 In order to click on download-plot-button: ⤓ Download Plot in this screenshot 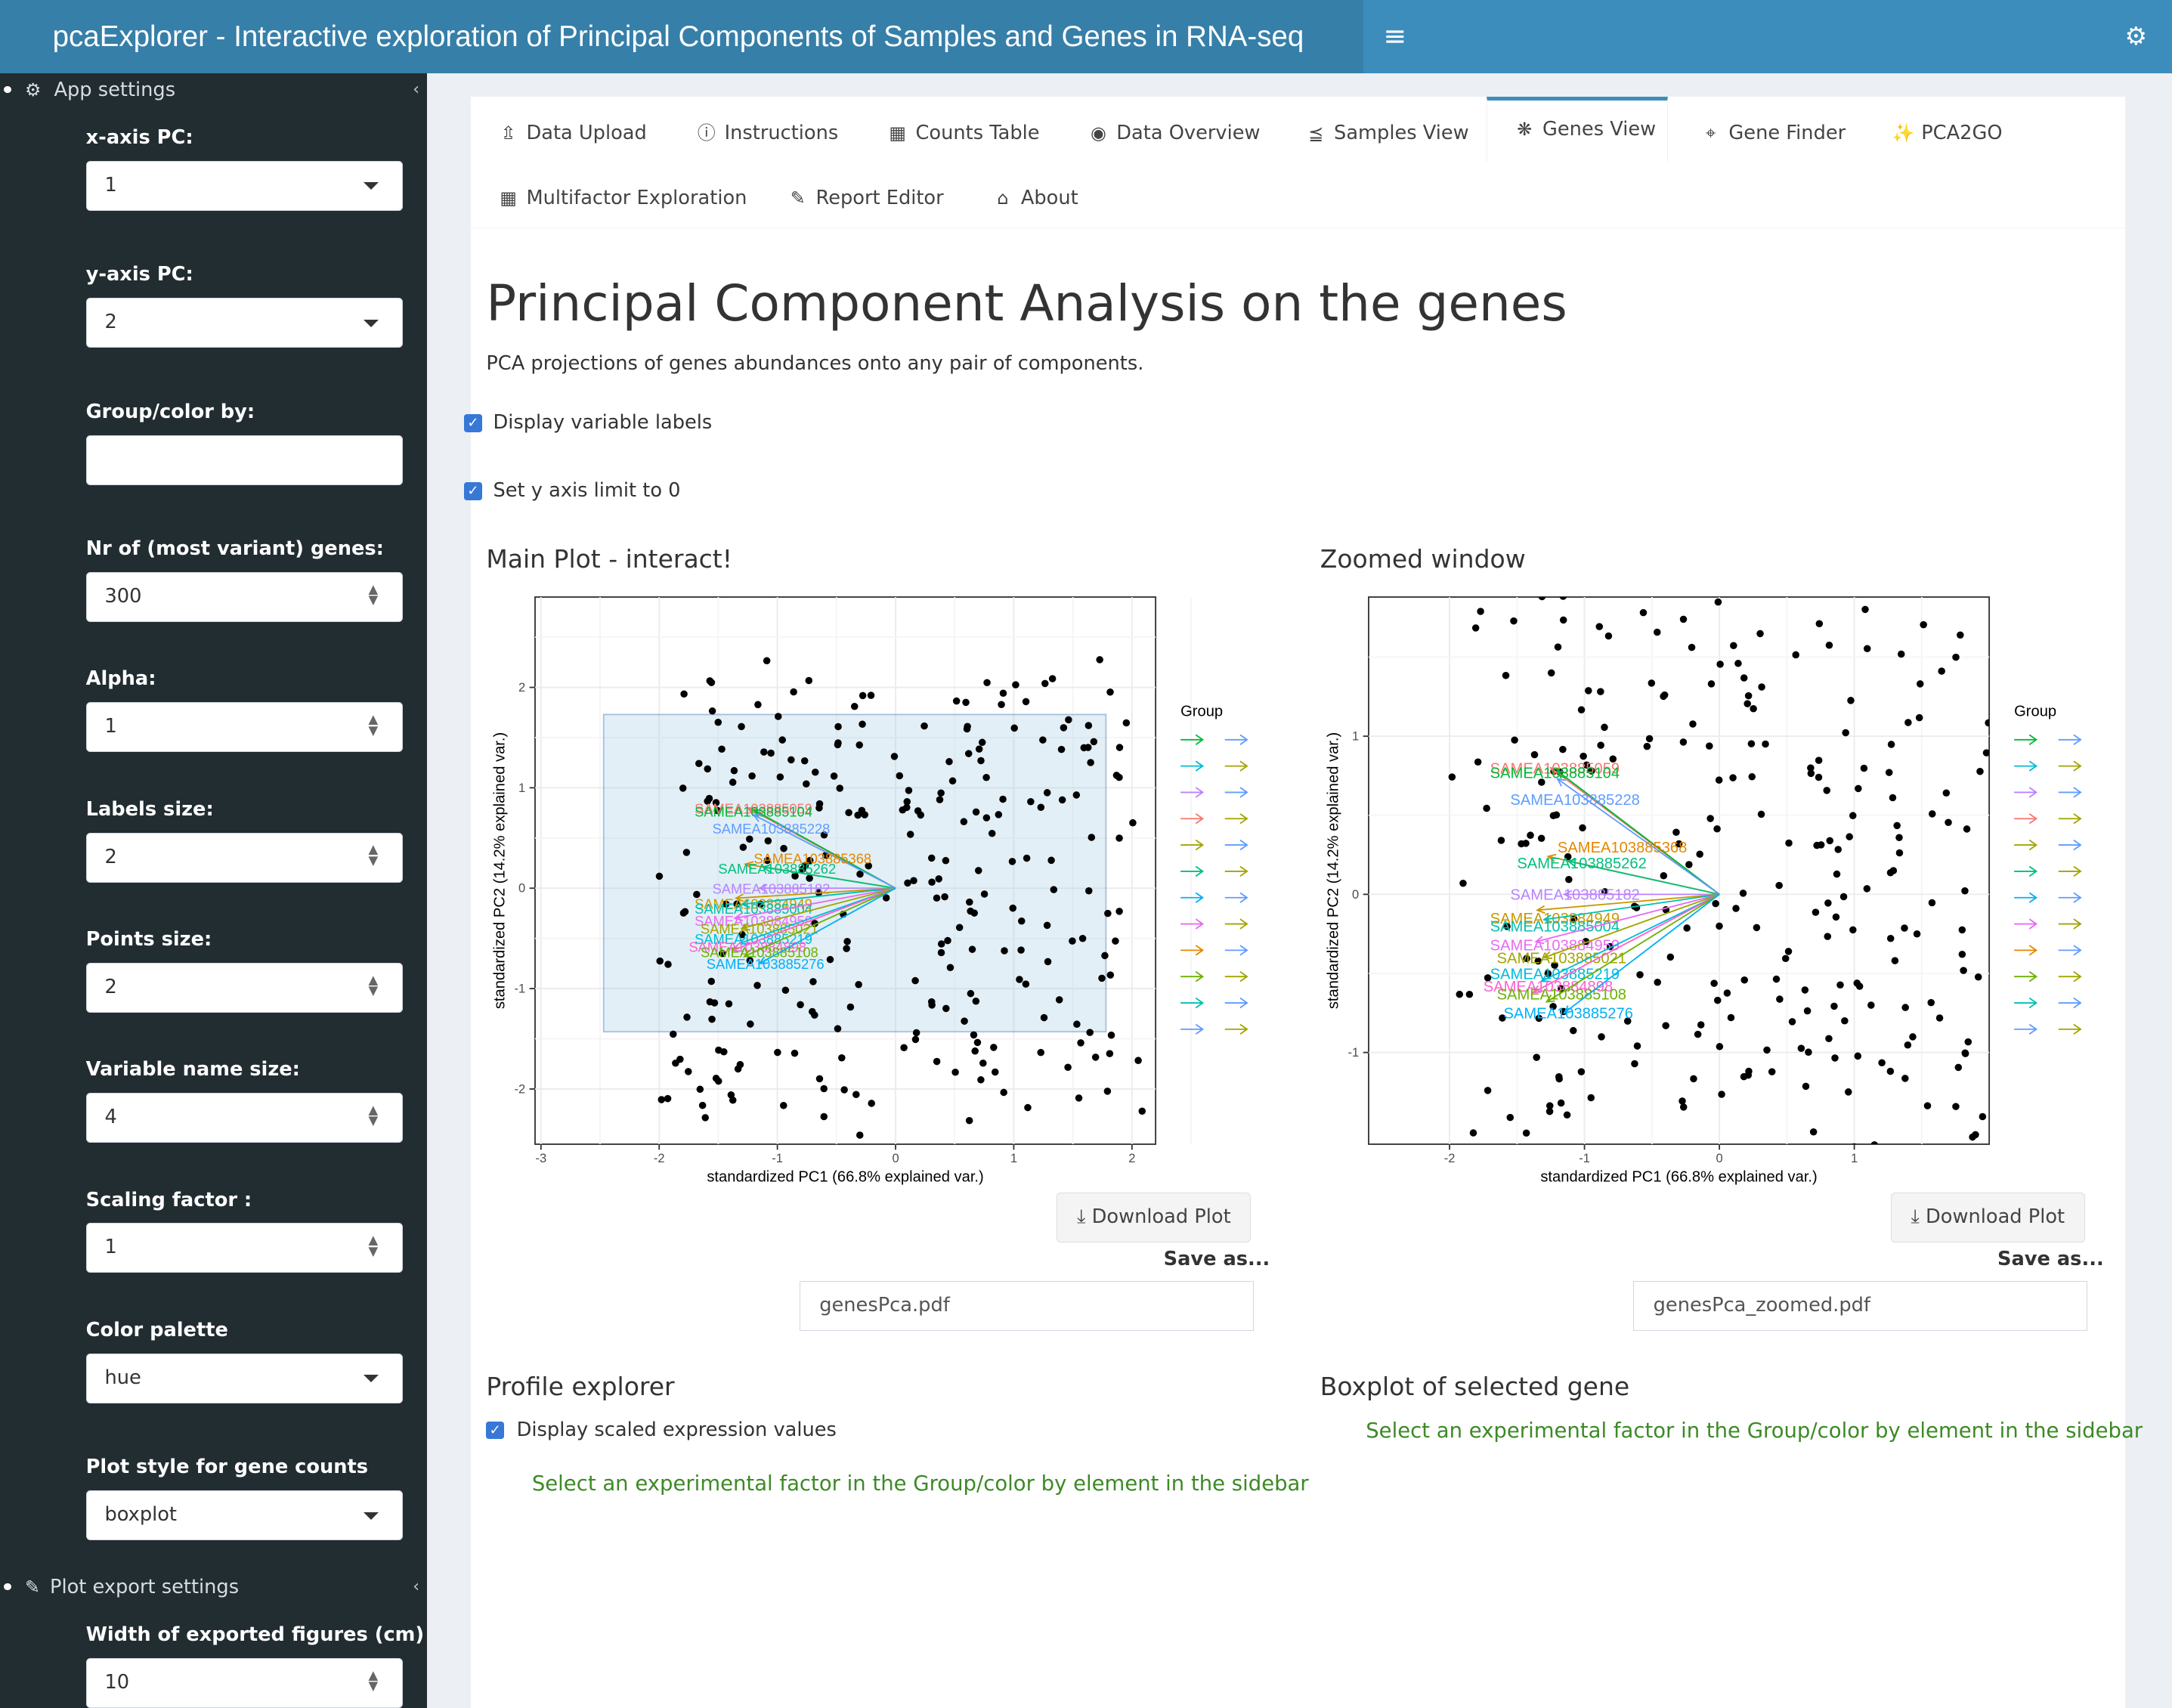, I will do `click(1154, 1218)`.